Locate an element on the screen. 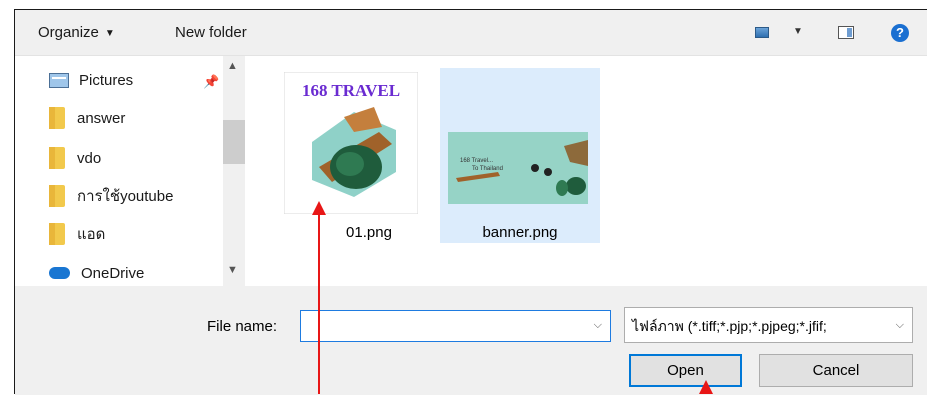  nav-item-label: การใช้youtube is located at coordinates (125, 196).